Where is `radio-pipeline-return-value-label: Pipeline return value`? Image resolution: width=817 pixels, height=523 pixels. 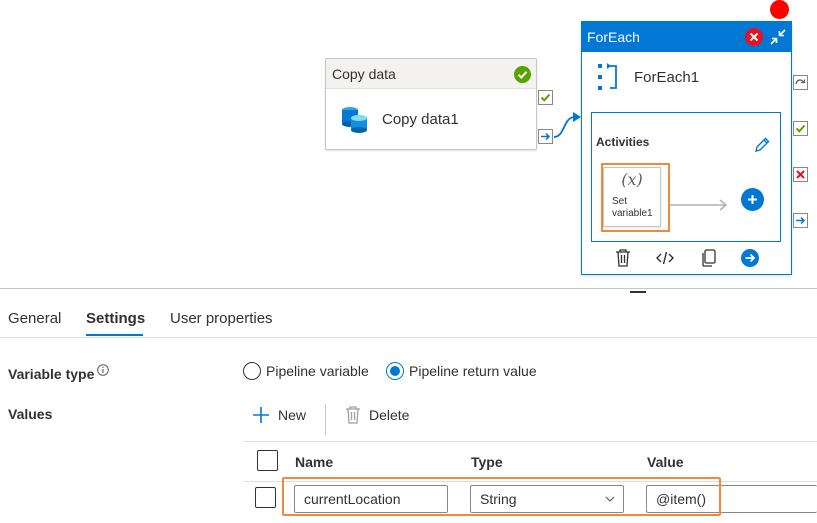
radio-pipeline-return-value-label: Pipeline return value is located at coordinates (473, 371).